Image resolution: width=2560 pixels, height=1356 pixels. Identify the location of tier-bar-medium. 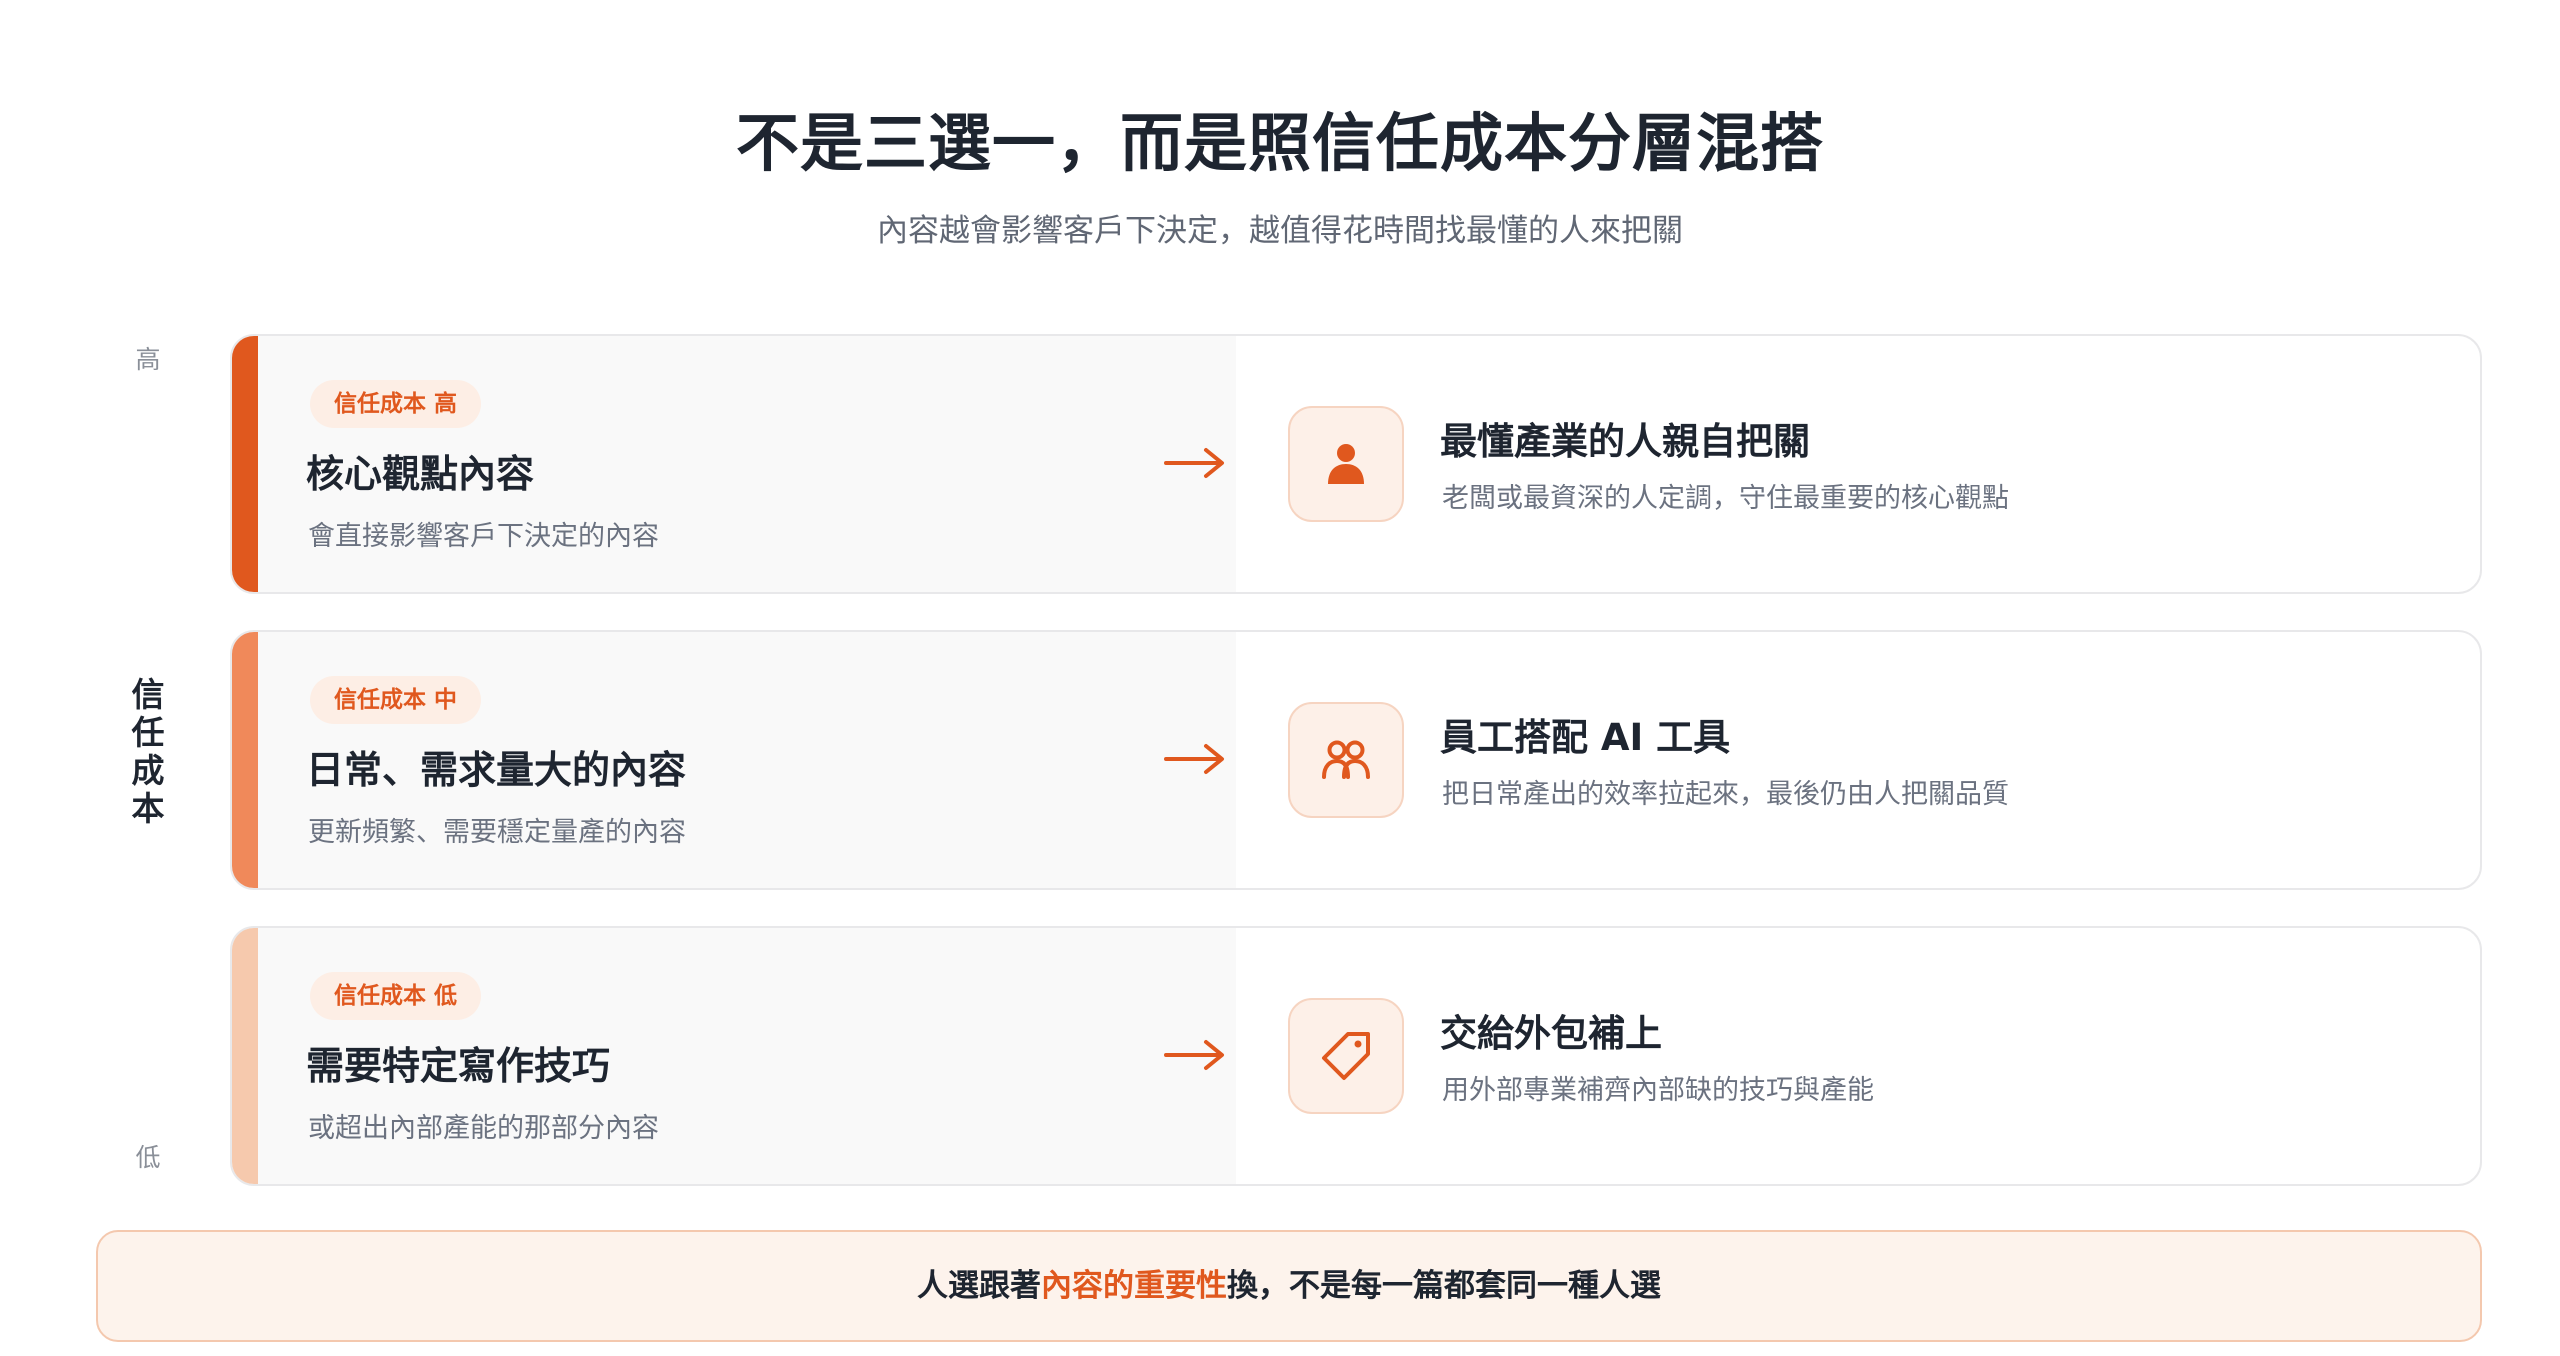
(245, 760).